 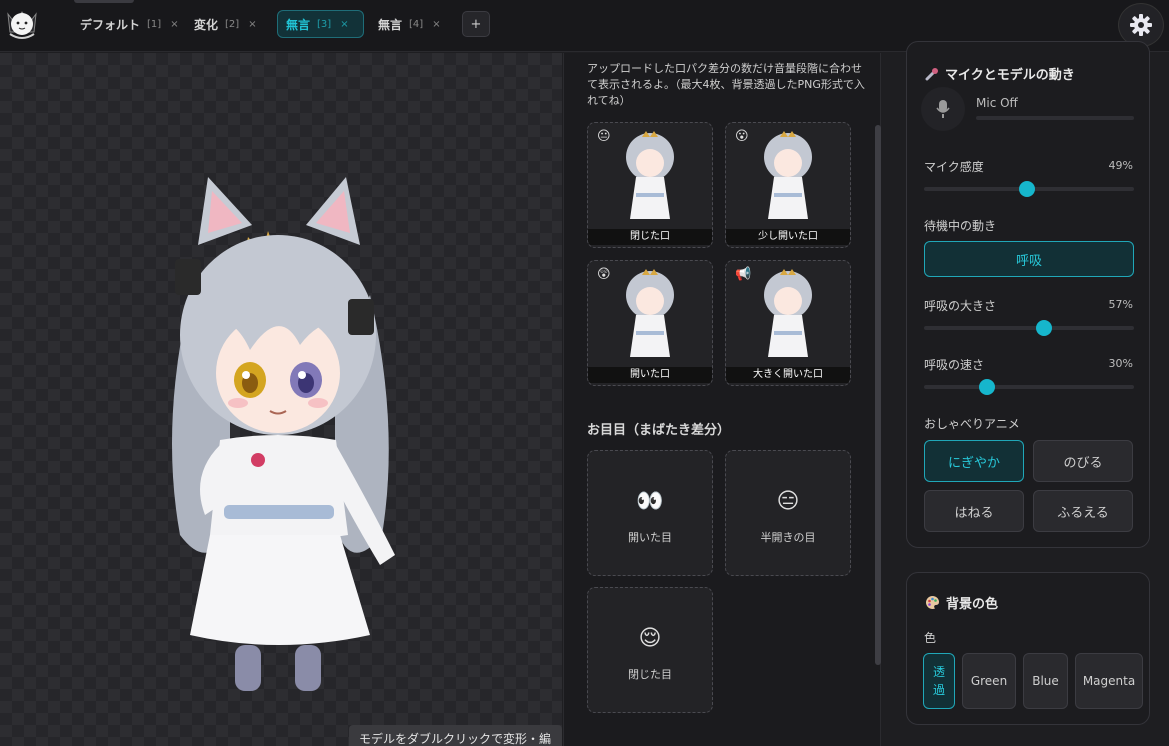 I want to click on bg-transparent-label: 透過, so click(x=938, y=681).